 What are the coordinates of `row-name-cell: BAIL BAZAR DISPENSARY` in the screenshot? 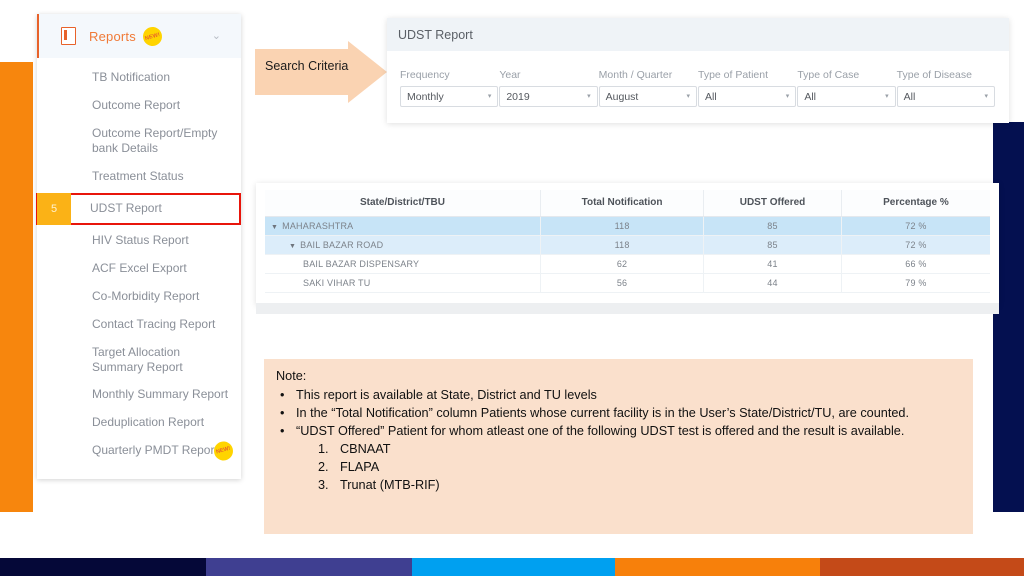 It's located at (403, 264).